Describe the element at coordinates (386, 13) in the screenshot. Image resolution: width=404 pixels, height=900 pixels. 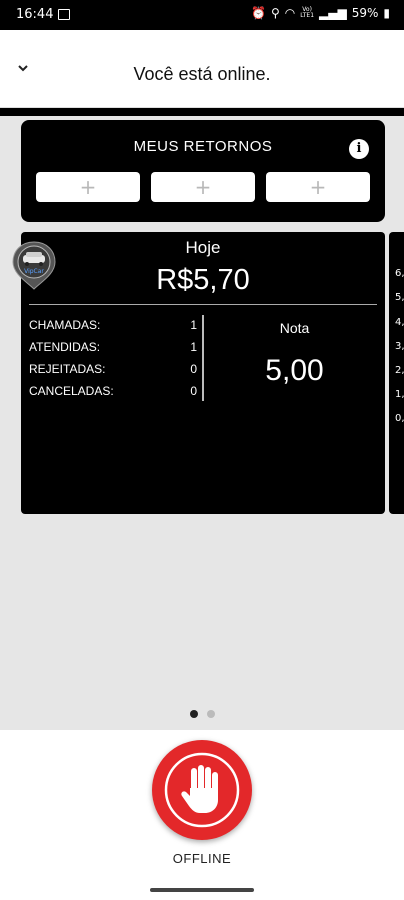
I see `battery-icon: ▮` at that location.